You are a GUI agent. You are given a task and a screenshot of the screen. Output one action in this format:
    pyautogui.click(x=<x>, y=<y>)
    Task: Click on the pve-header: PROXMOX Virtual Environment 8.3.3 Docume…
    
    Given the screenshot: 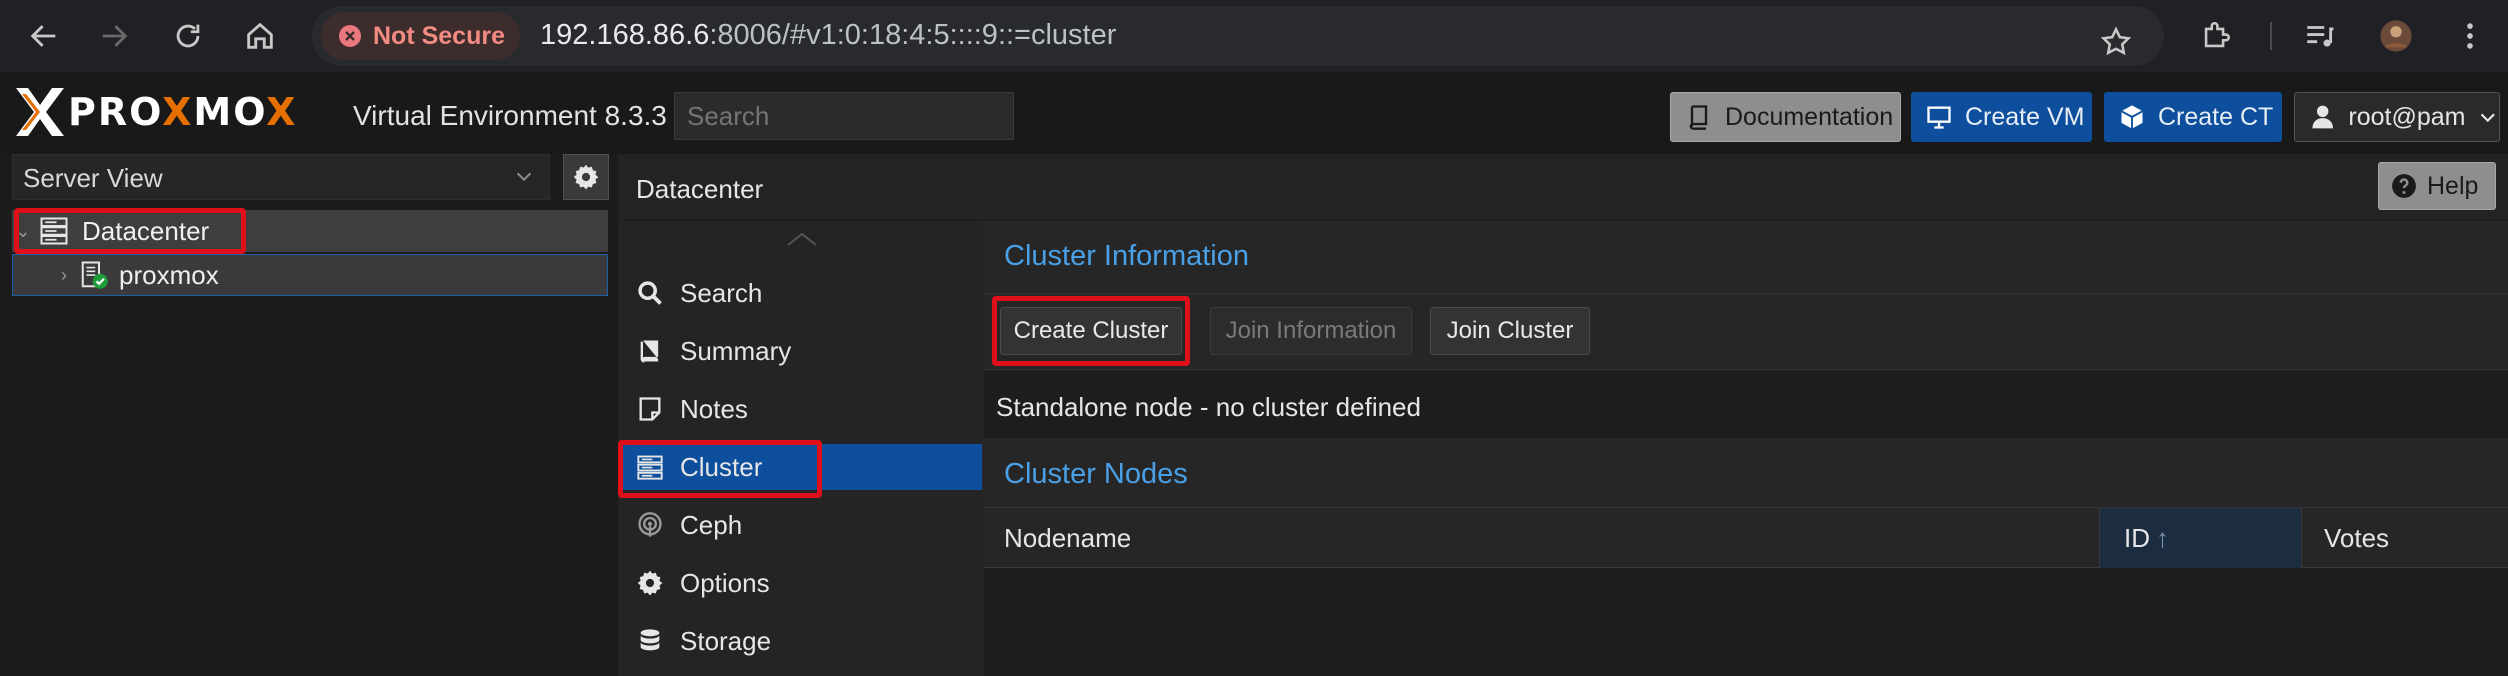 What is the action you would take?
    pyautogui.click(x=1254, y=113)
    